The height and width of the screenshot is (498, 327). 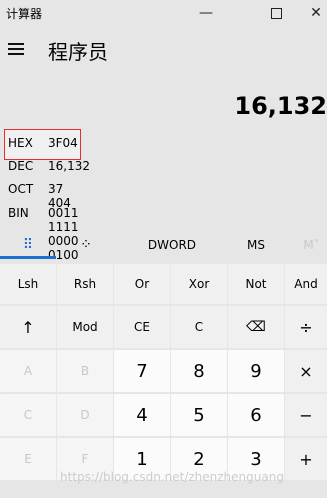 I want to click on key-hex-a: A, so click(x=28, y=371).